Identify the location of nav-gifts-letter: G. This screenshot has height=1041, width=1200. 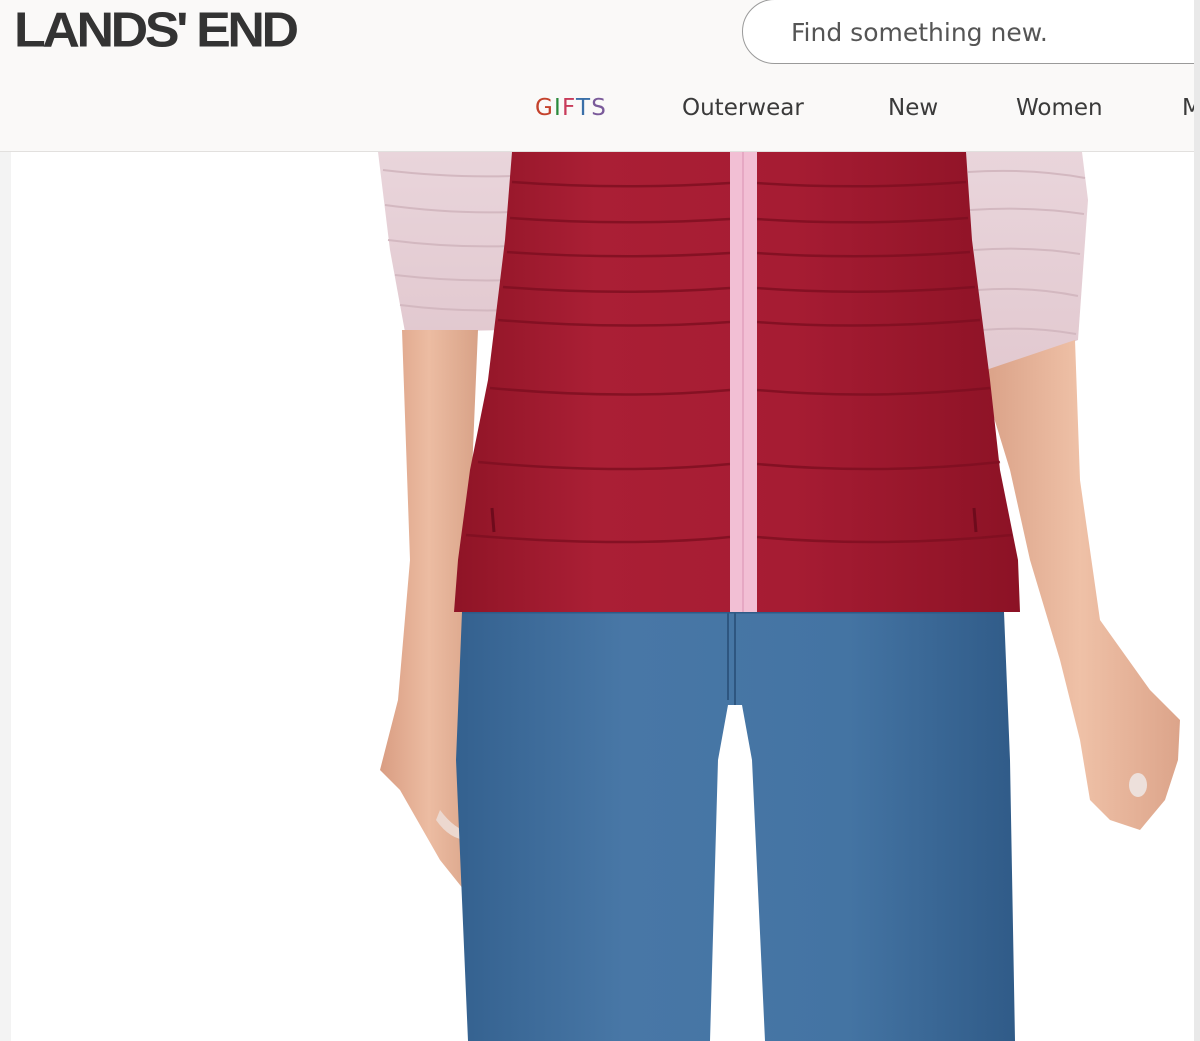
(545, 108).